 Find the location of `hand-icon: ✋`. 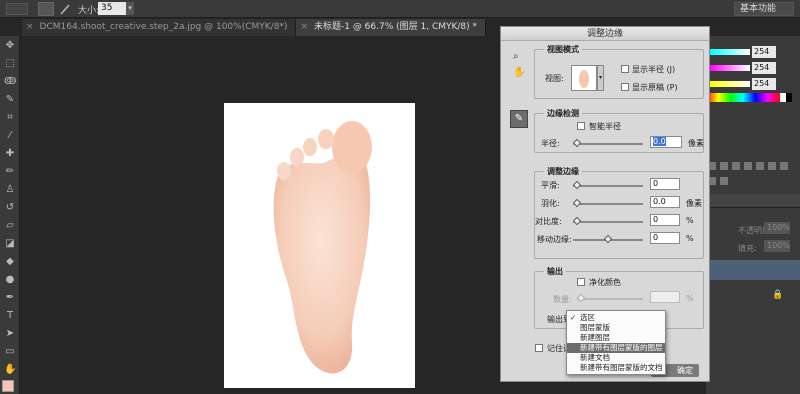

hand-icon: ✋ is located at coordinates (519, 73).